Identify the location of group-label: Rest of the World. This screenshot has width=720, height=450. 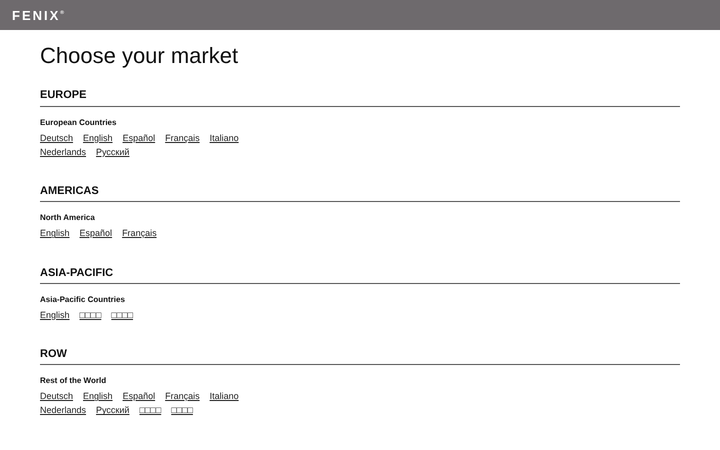
(73, 381).